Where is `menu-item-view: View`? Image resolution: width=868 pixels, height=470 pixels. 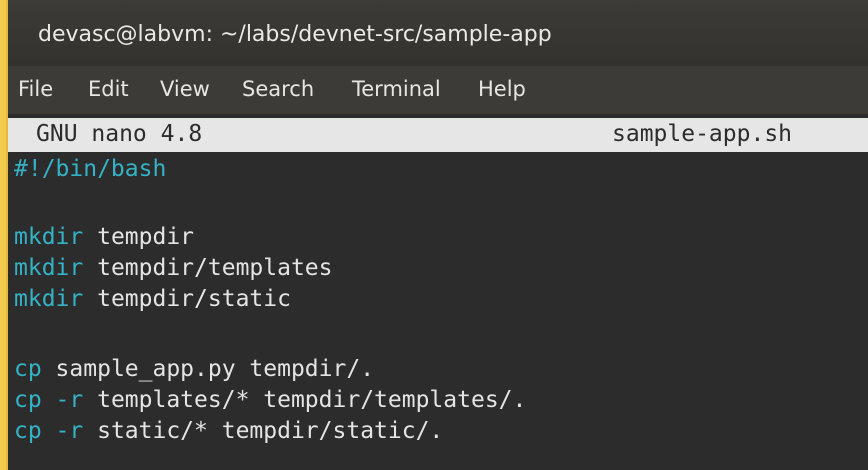 menu-item-view: View is located at coordinates (185, 89).